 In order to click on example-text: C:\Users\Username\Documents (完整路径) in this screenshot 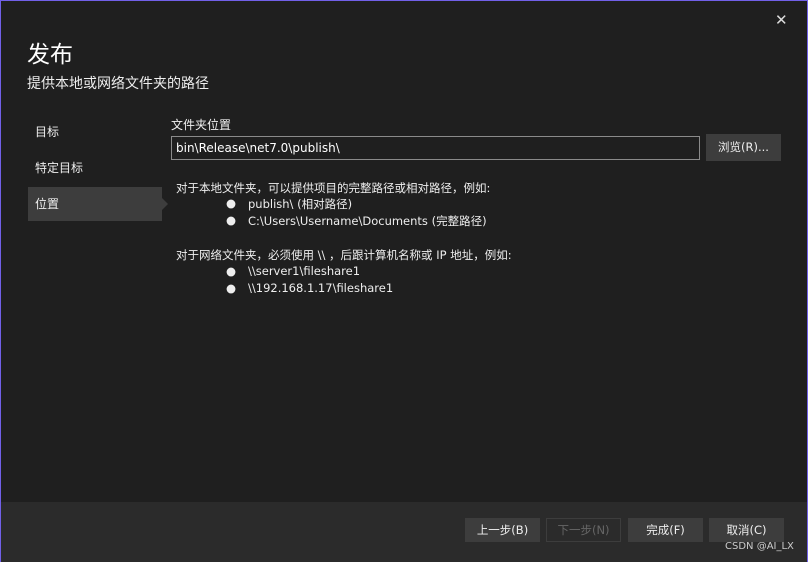, I will do `click(367, 221)`.